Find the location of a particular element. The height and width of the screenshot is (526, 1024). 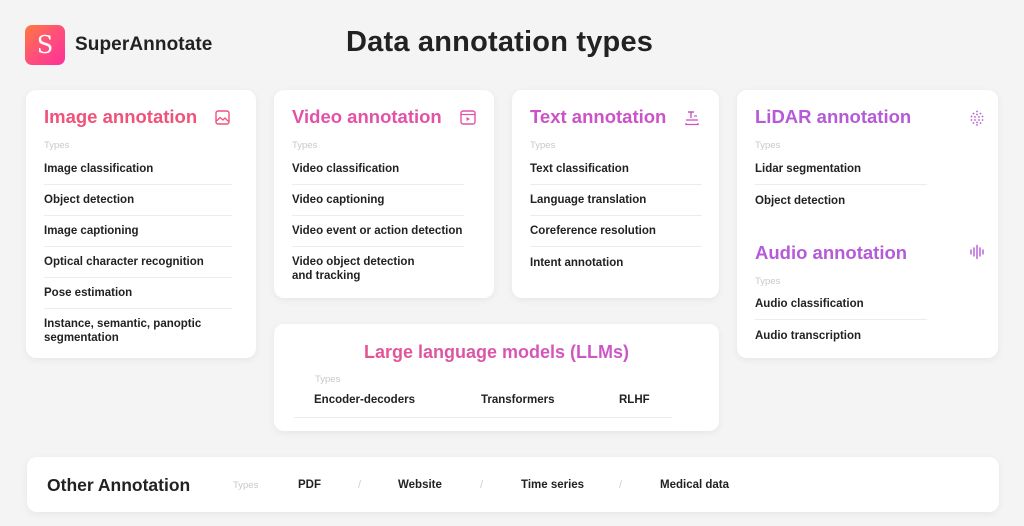

logo: S SuperAnnotate is located at coordinates (118, 45).